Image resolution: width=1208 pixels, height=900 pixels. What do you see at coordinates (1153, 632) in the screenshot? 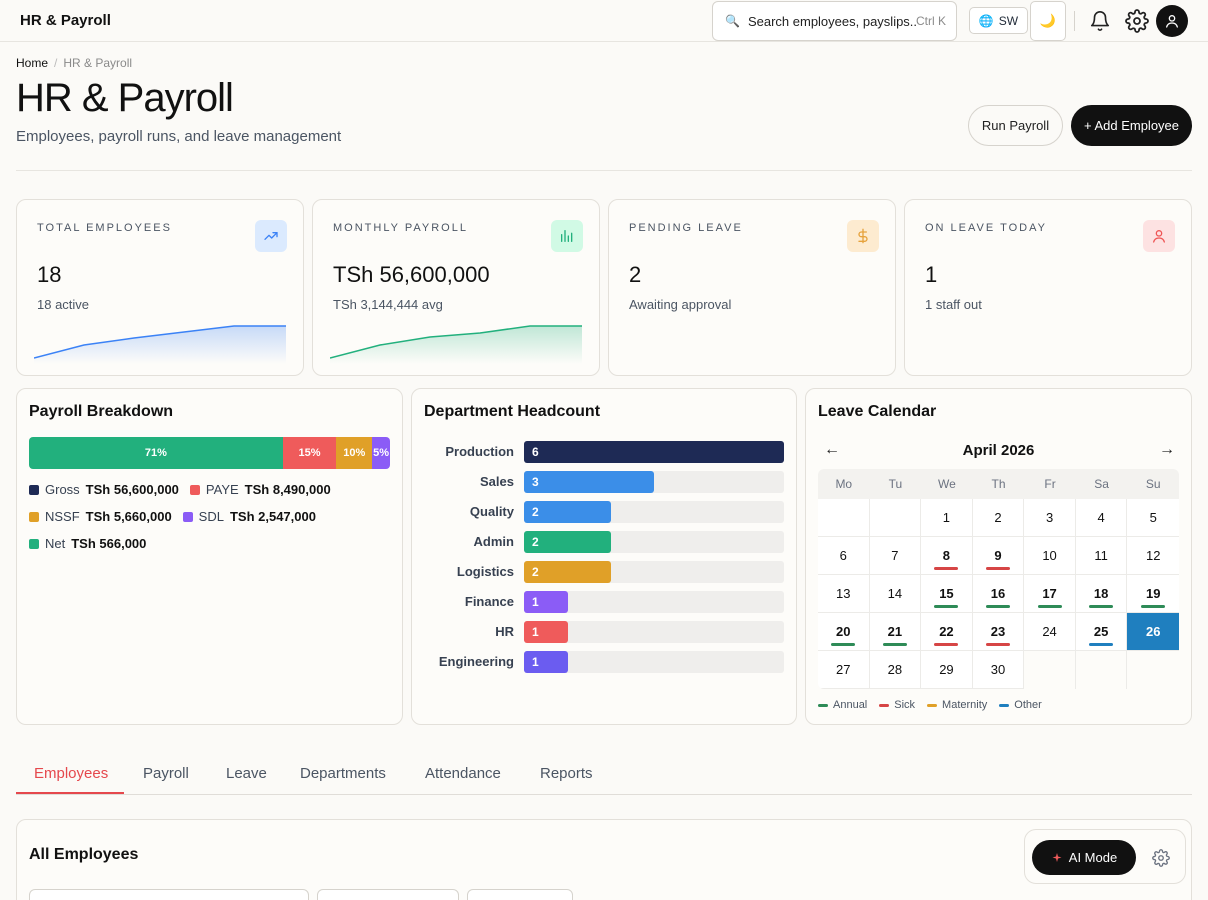
I see `calendar-day: 26` at bounding box center [1153, 632].